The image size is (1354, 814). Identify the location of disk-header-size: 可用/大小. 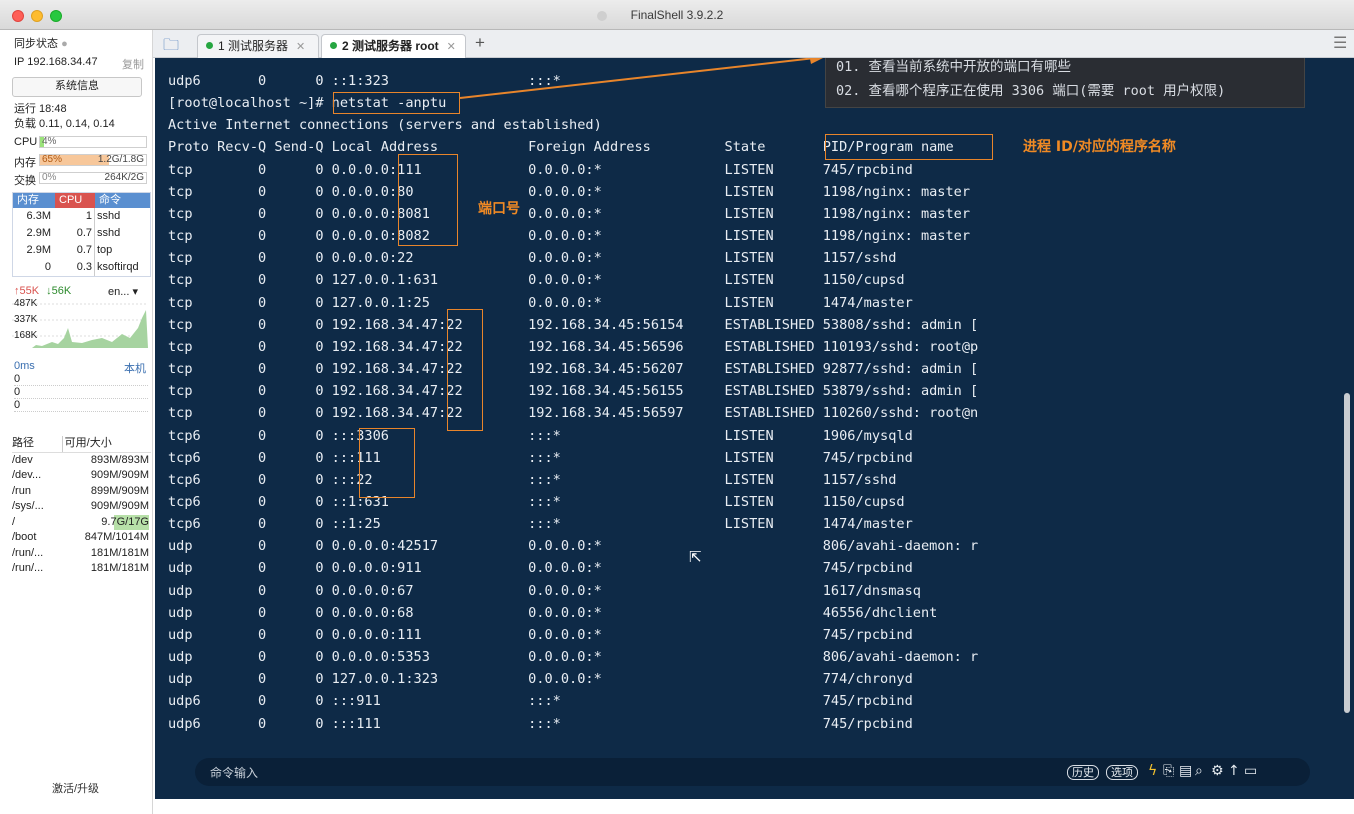
(106, 444).